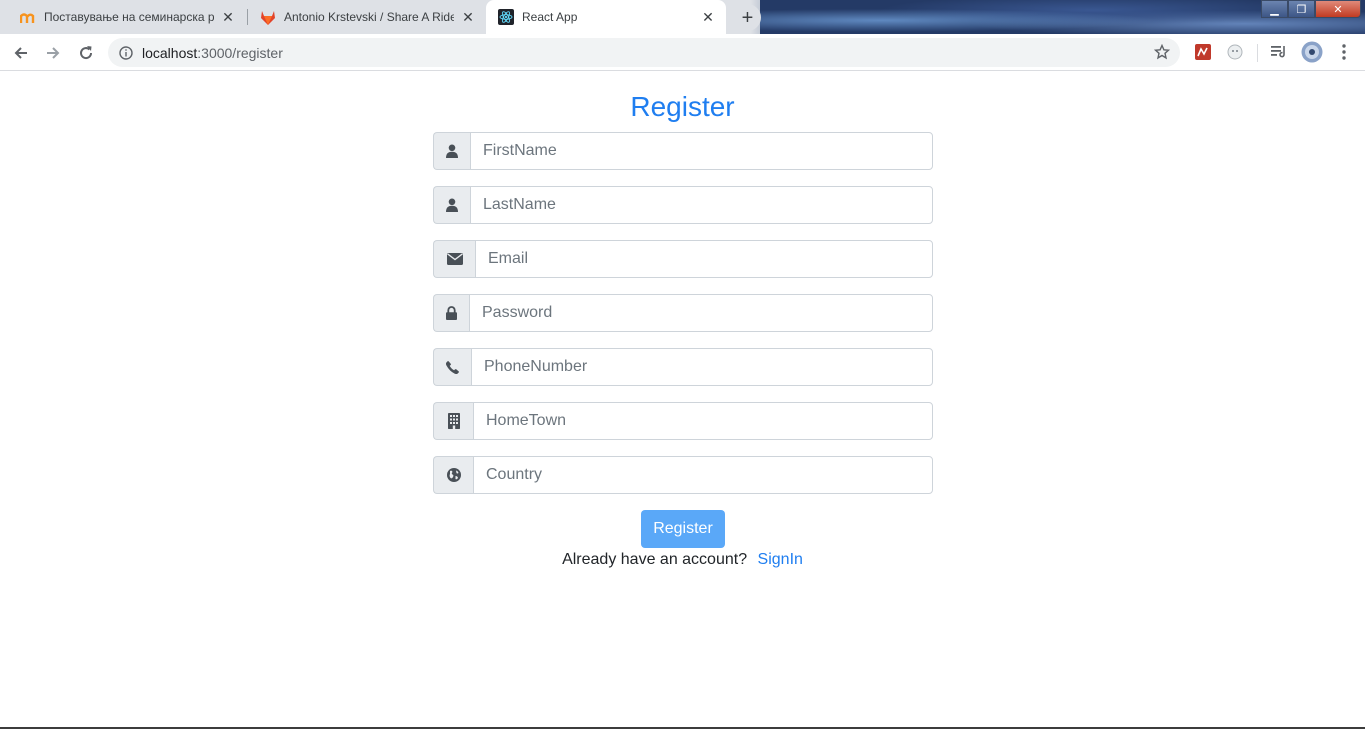 The width and height of the screenshot is (1365, 729). Describe the element at coordinates (683, 529) in the screenshot. I see `register-button: Register` at that location.